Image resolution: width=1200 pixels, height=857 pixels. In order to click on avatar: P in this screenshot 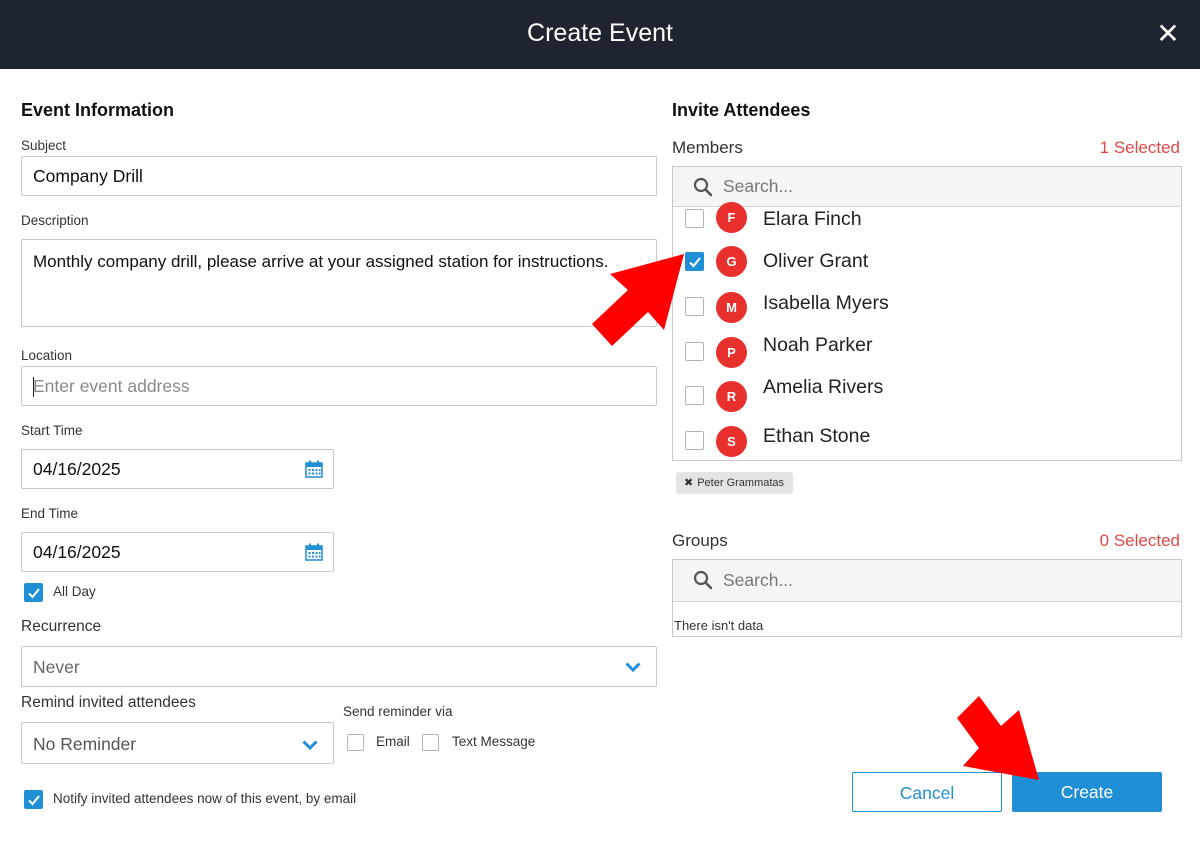, I will do `click(731, 352)`.